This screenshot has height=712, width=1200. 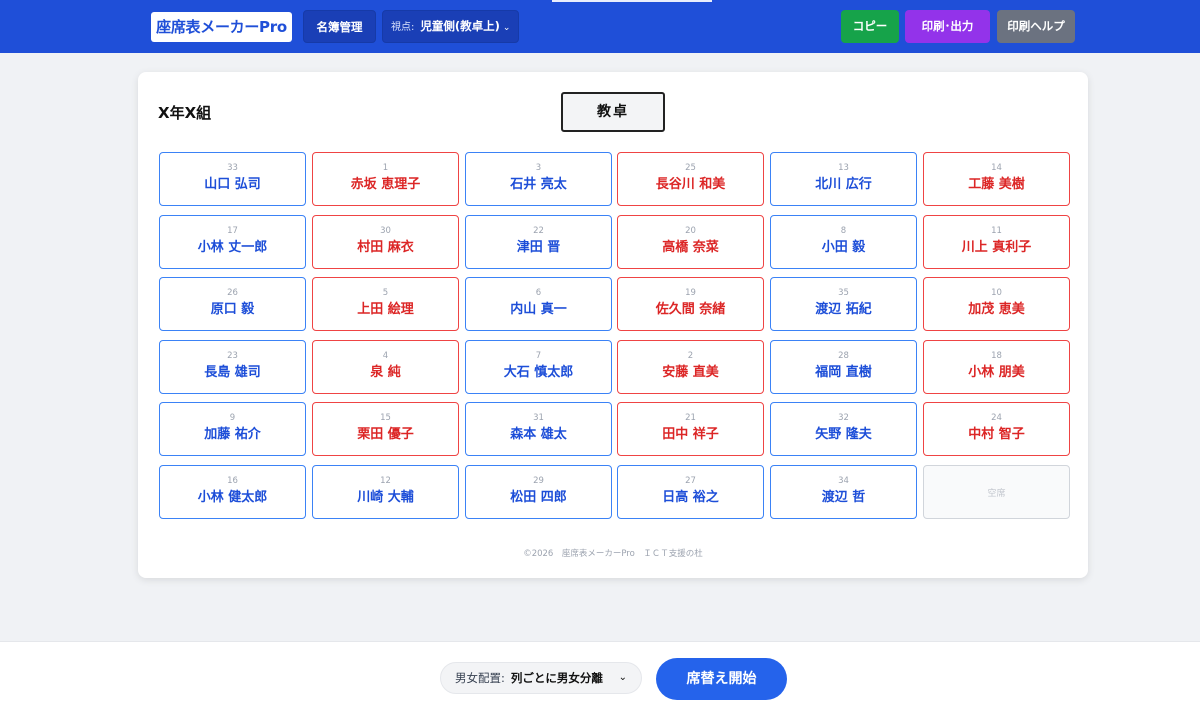 I want to click on seat-number: 2, so click(x=690, y=356).